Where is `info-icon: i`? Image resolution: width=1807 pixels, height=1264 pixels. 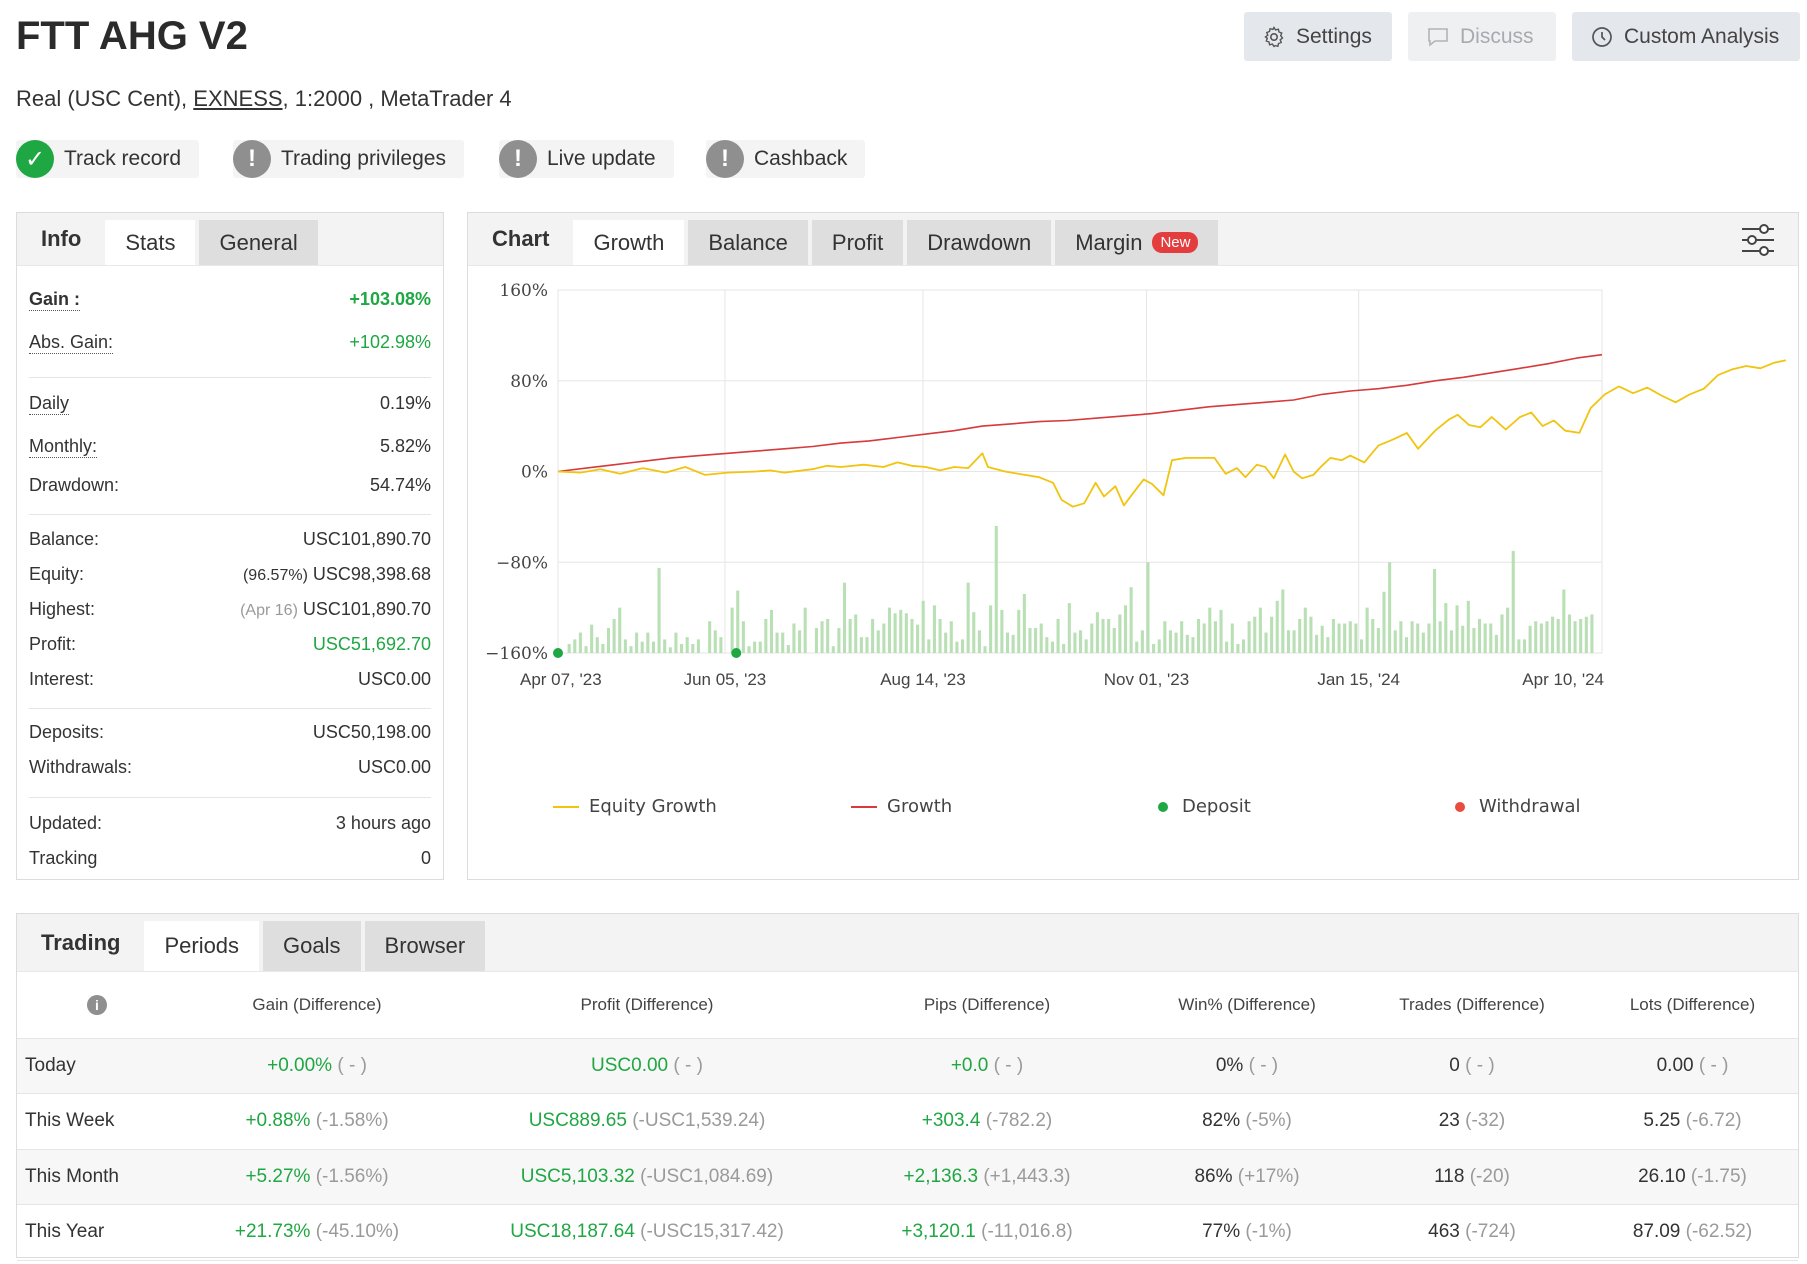
info-icon: i is located at coordinates (97, 1004).